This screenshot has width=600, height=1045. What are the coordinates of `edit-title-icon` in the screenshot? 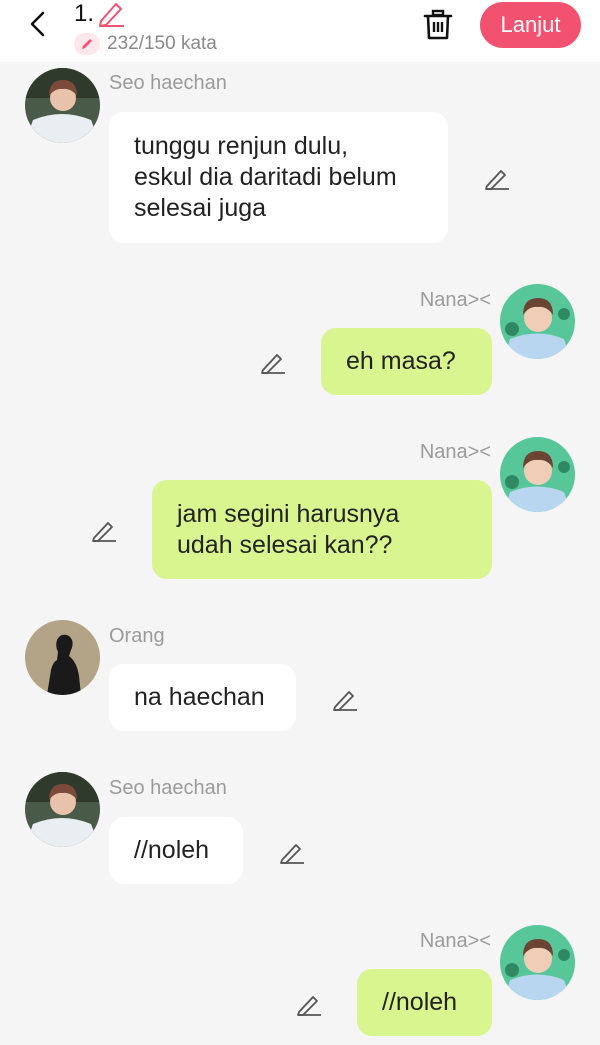 It's located at (111, 14).